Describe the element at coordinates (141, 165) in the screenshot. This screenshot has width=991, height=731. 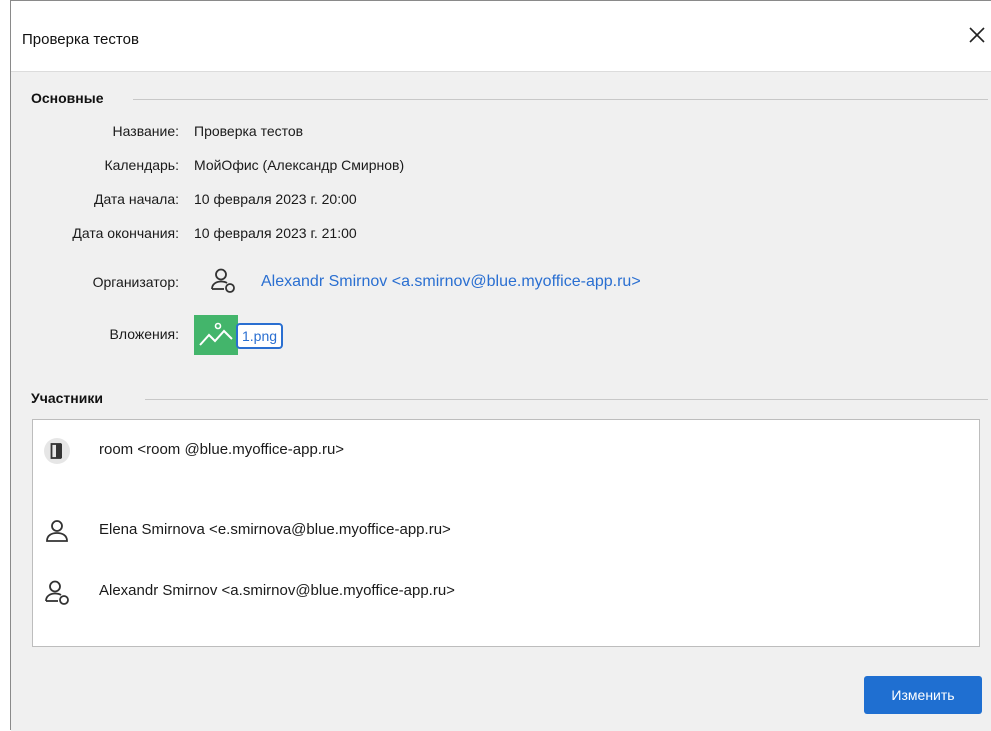
I see `calendar-label: Календарь:` at that location.